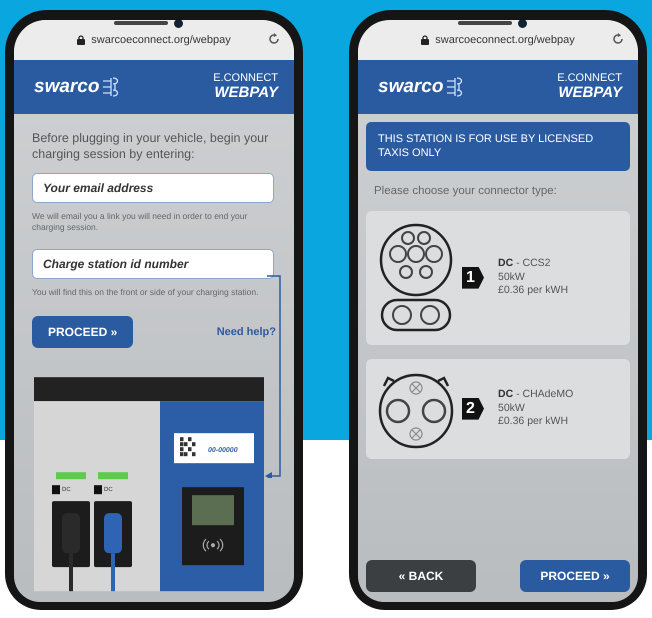  I want to click on connector-type: DC - CCS2, so click(525, 264).